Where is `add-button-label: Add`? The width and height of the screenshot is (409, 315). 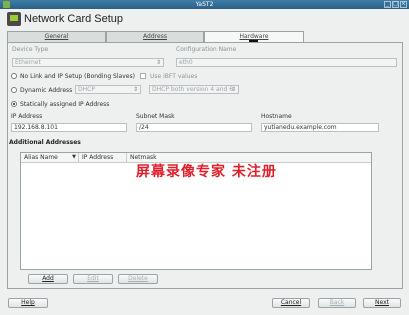 add-button-label: Add is located at coordinates (48, 278).